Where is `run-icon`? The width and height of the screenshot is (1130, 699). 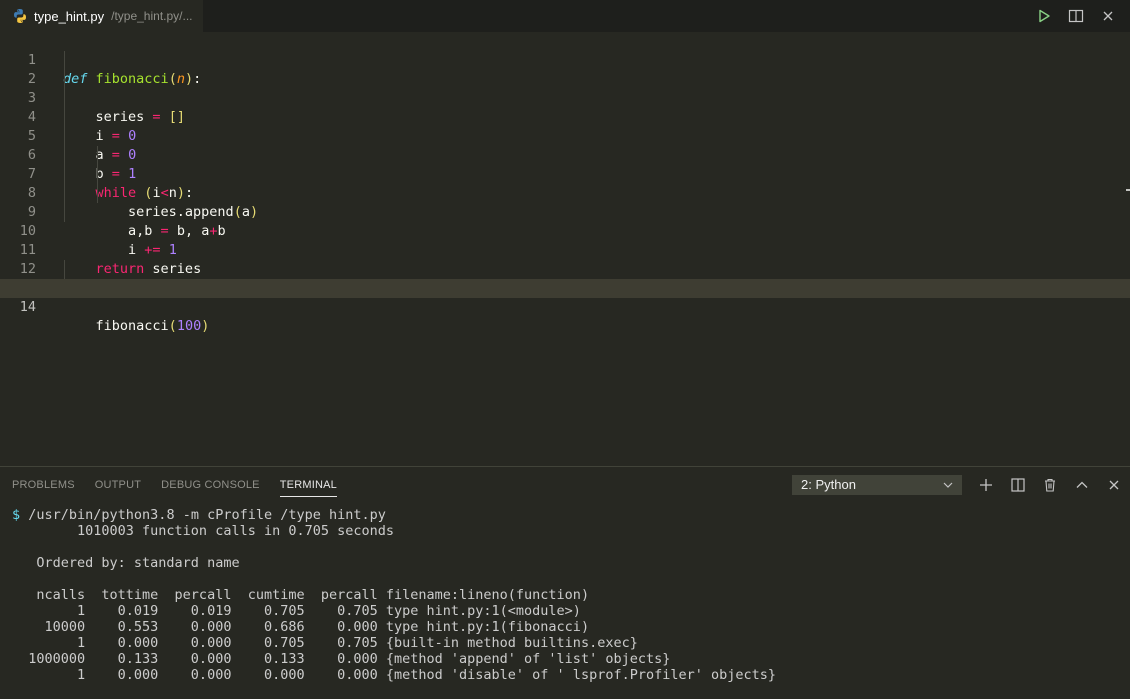 run-icon is located at coordinates (1044, 16).